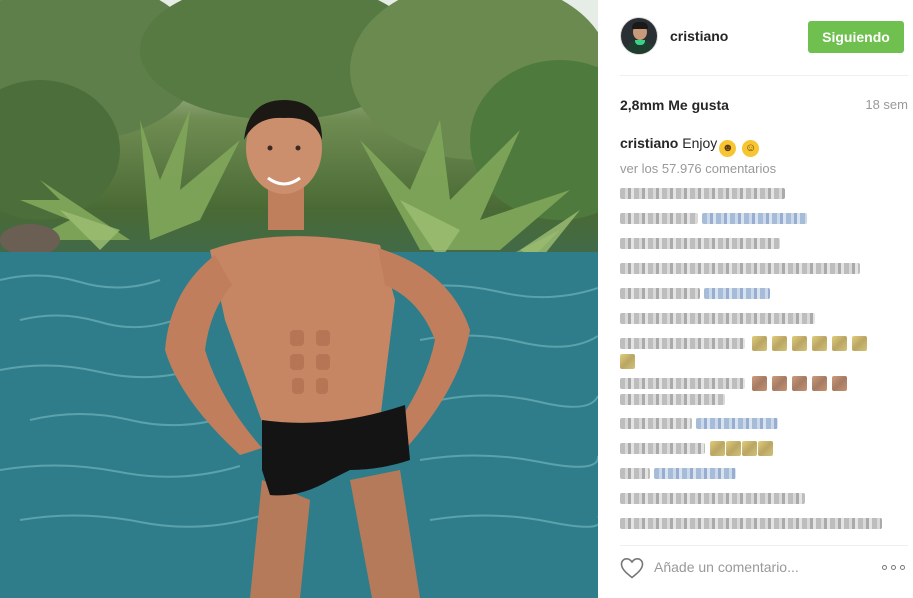  I want to click on avatar, so click(639, 36).